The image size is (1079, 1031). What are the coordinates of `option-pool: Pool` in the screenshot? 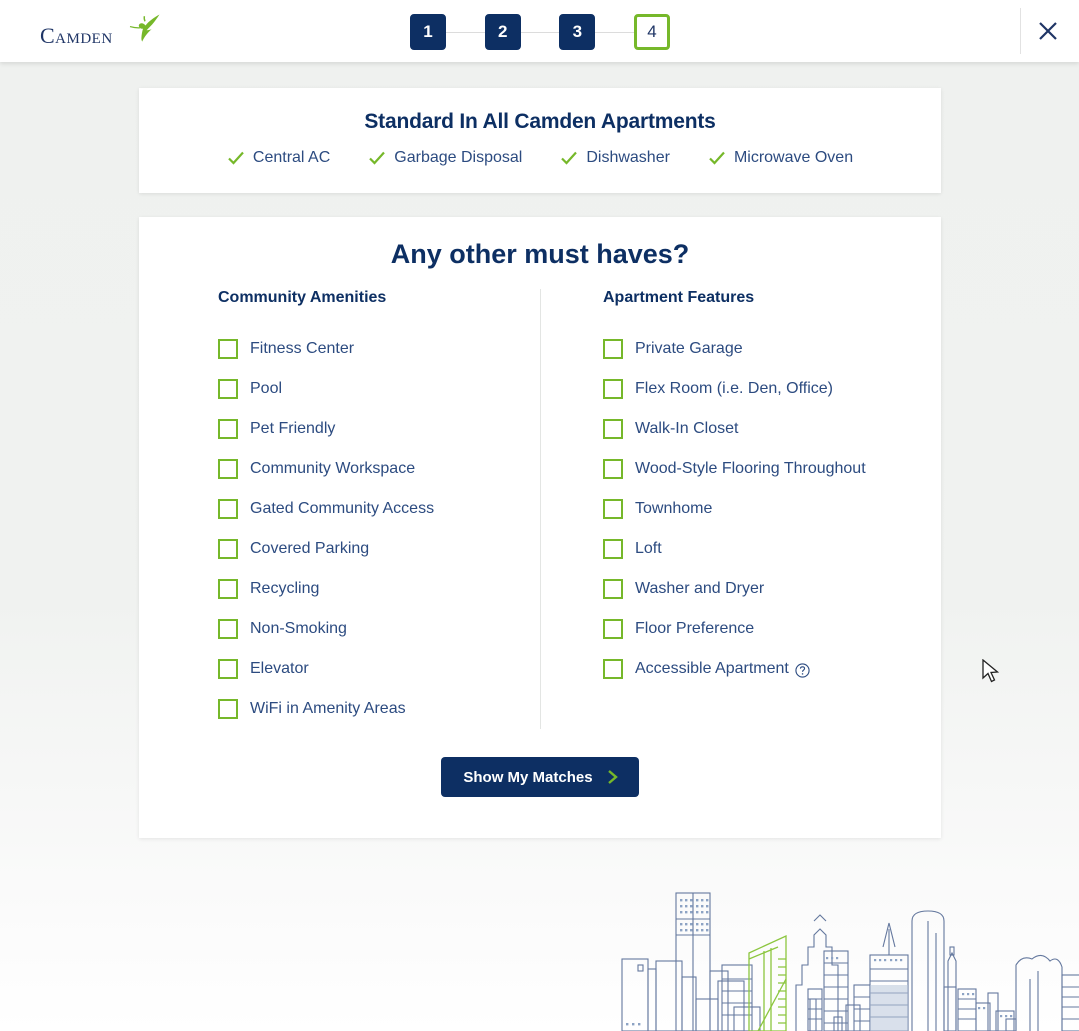 It's located at (379, 389).